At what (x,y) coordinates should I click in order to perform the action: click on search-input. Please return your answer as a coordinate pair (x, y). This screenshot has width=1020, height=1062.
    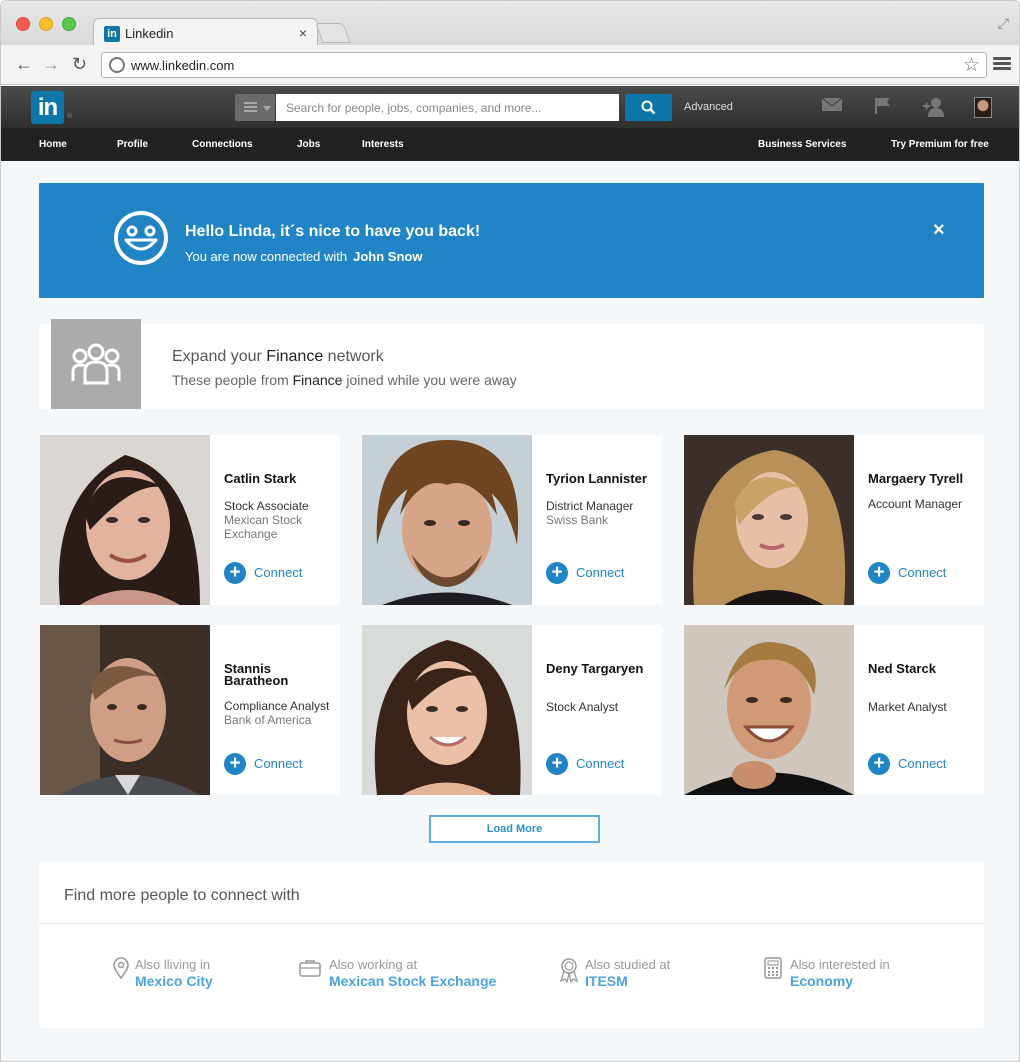
    Looking at the image, I should click on (447, 107).